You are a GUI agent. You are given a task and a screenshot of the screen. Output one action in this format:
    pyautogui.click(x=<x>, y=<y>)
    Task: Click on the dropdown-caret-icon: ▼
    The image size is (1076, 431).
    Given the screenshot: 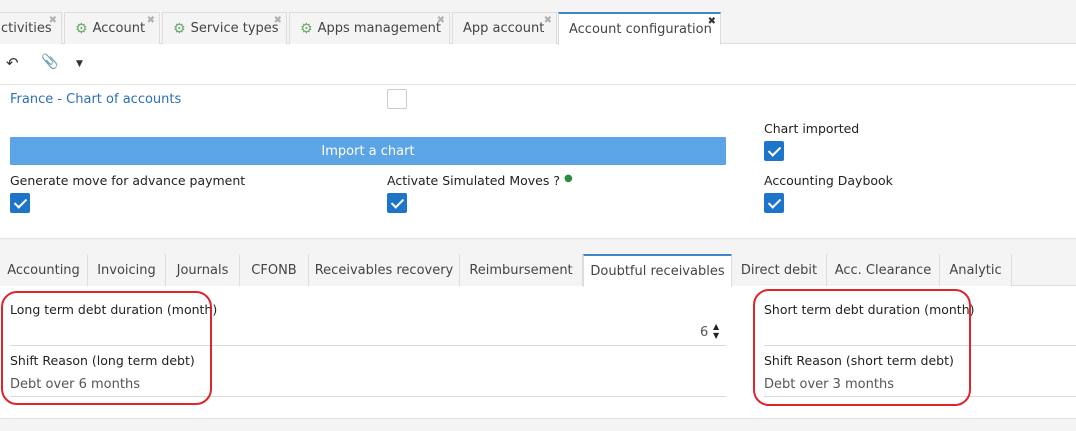 What is the action you would take?
    pyautogui.click(x=79, y=64)
    